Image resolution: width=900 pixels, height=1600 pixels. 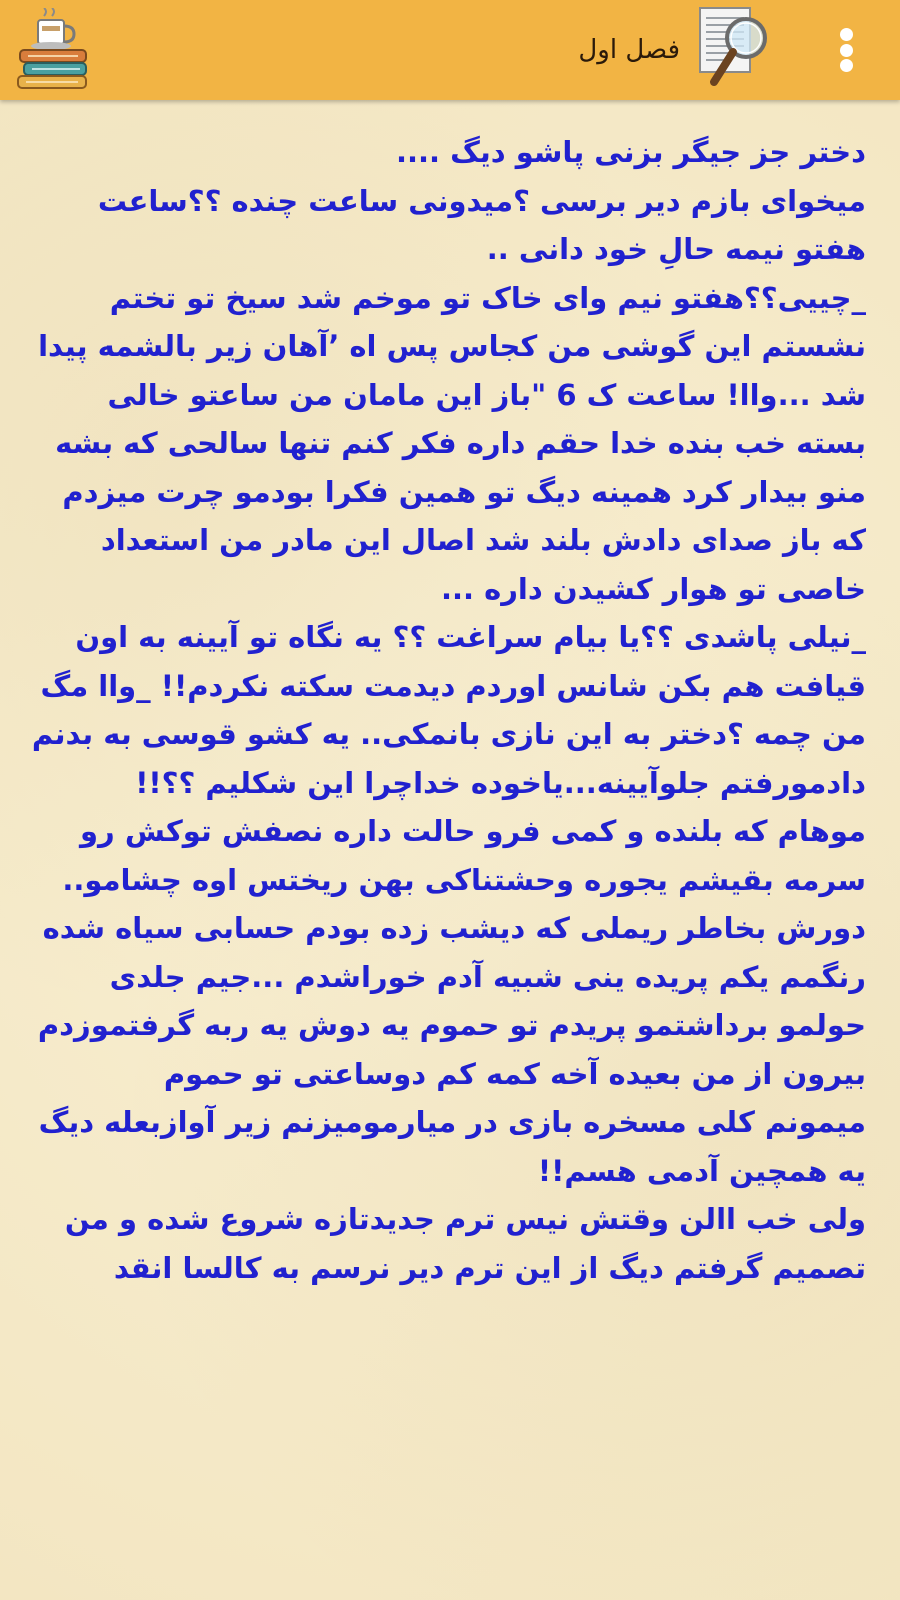 What do you see at coordinates (629, 50) in the screenshot?
I see `page-title: فصل اول` at bounding box center [629, 50].